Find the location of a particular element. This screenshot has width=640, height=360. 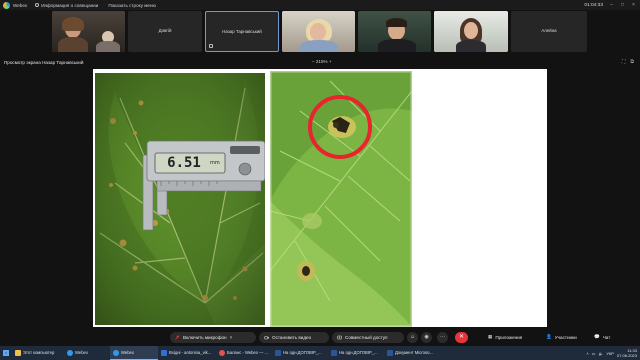

taskbar-item-label: Этот компьютер is located at coordinates (39, 352).